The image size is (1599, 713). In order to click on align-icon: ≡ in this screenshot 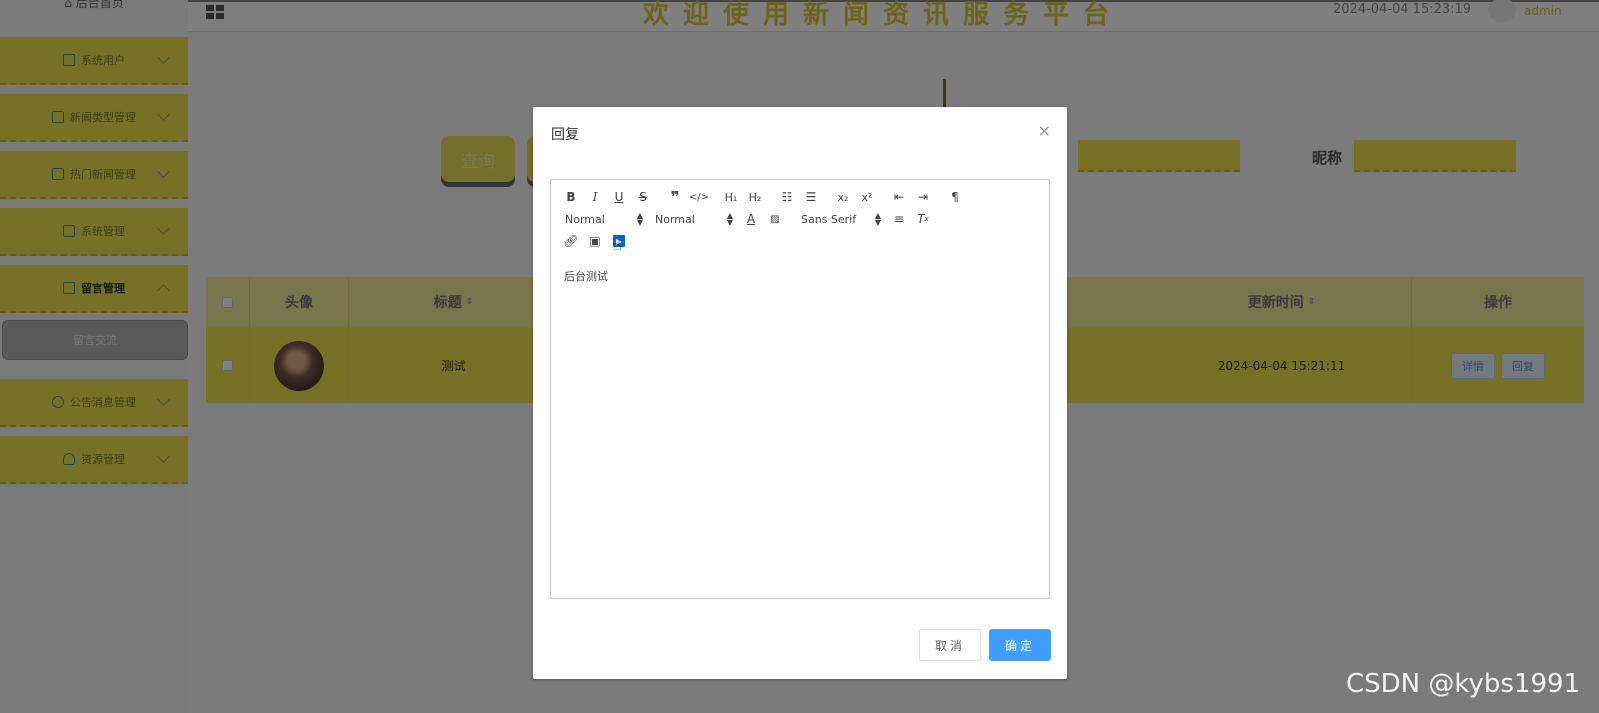, I will do `click(899, 219)`.